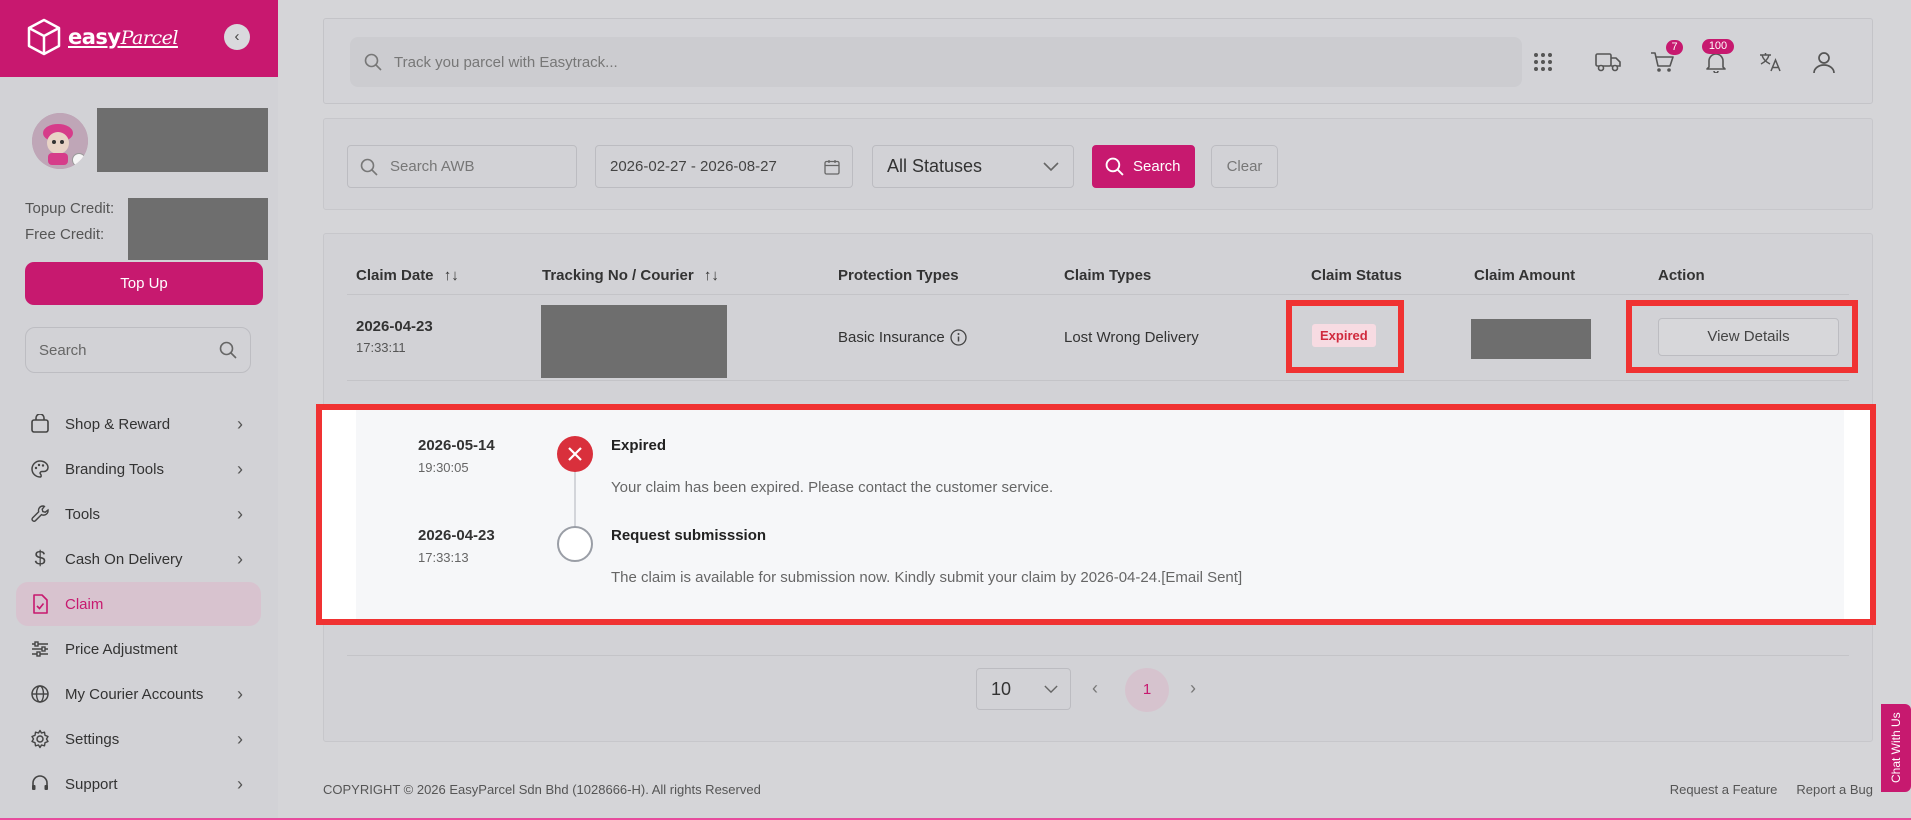 The image size is (1911, 820). I want to click on col-claim-status: Claim Status, so click(1356, 275).